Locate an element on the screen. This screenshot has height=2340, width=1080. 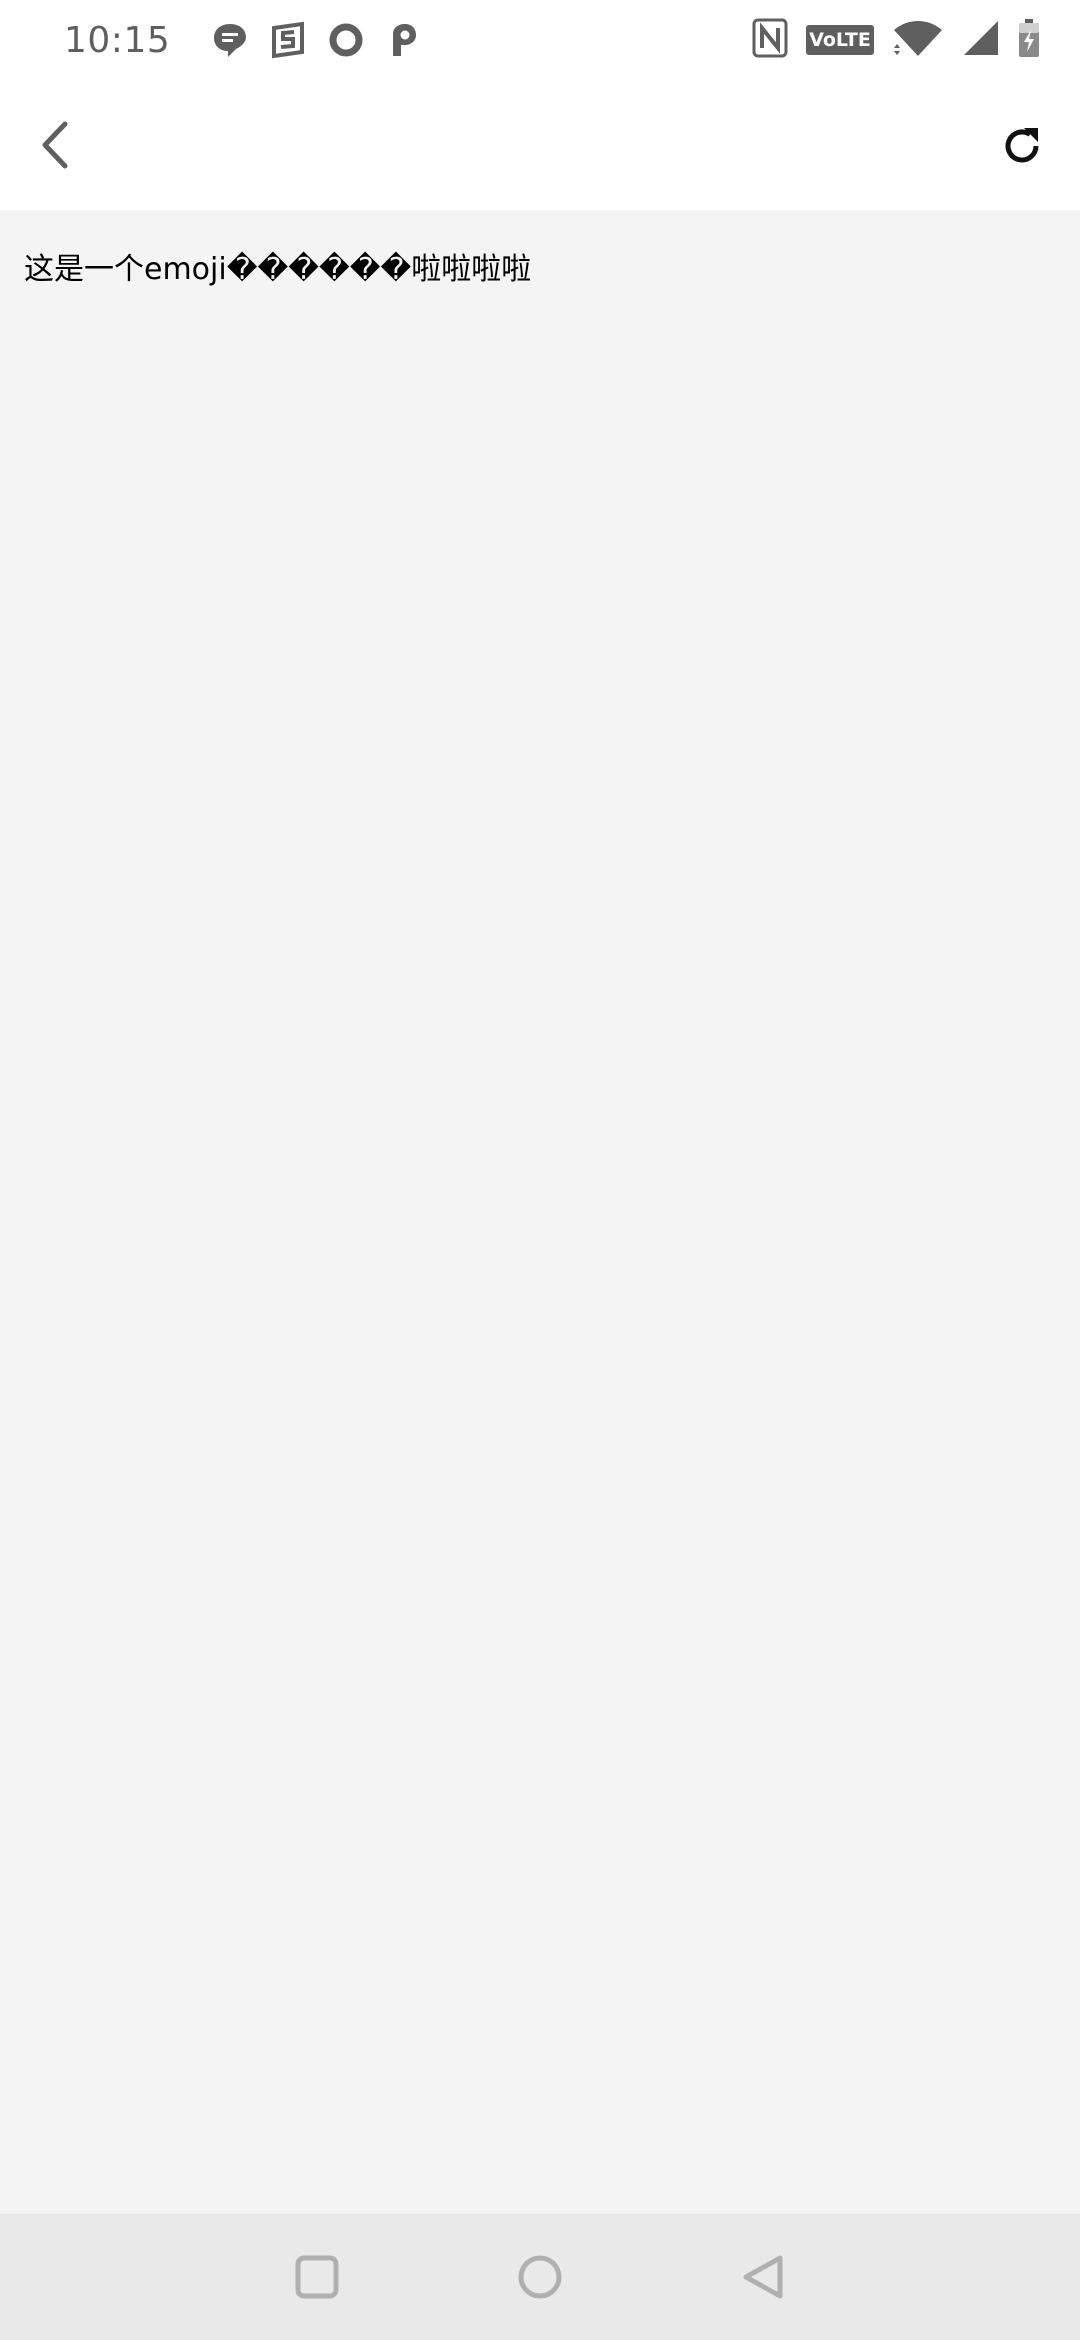
volte-icon: VoLTE is located at coordinates (840, 40).